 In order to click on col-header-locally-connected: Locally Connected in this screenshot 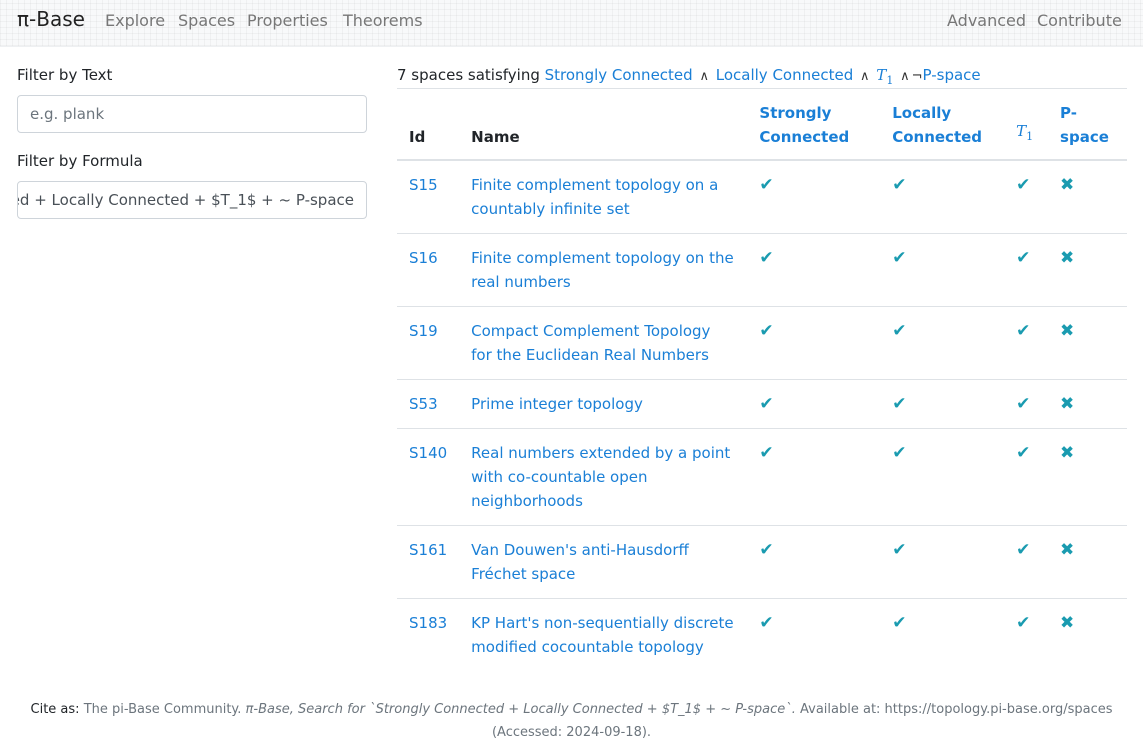, I will do `click(942, 124)`.